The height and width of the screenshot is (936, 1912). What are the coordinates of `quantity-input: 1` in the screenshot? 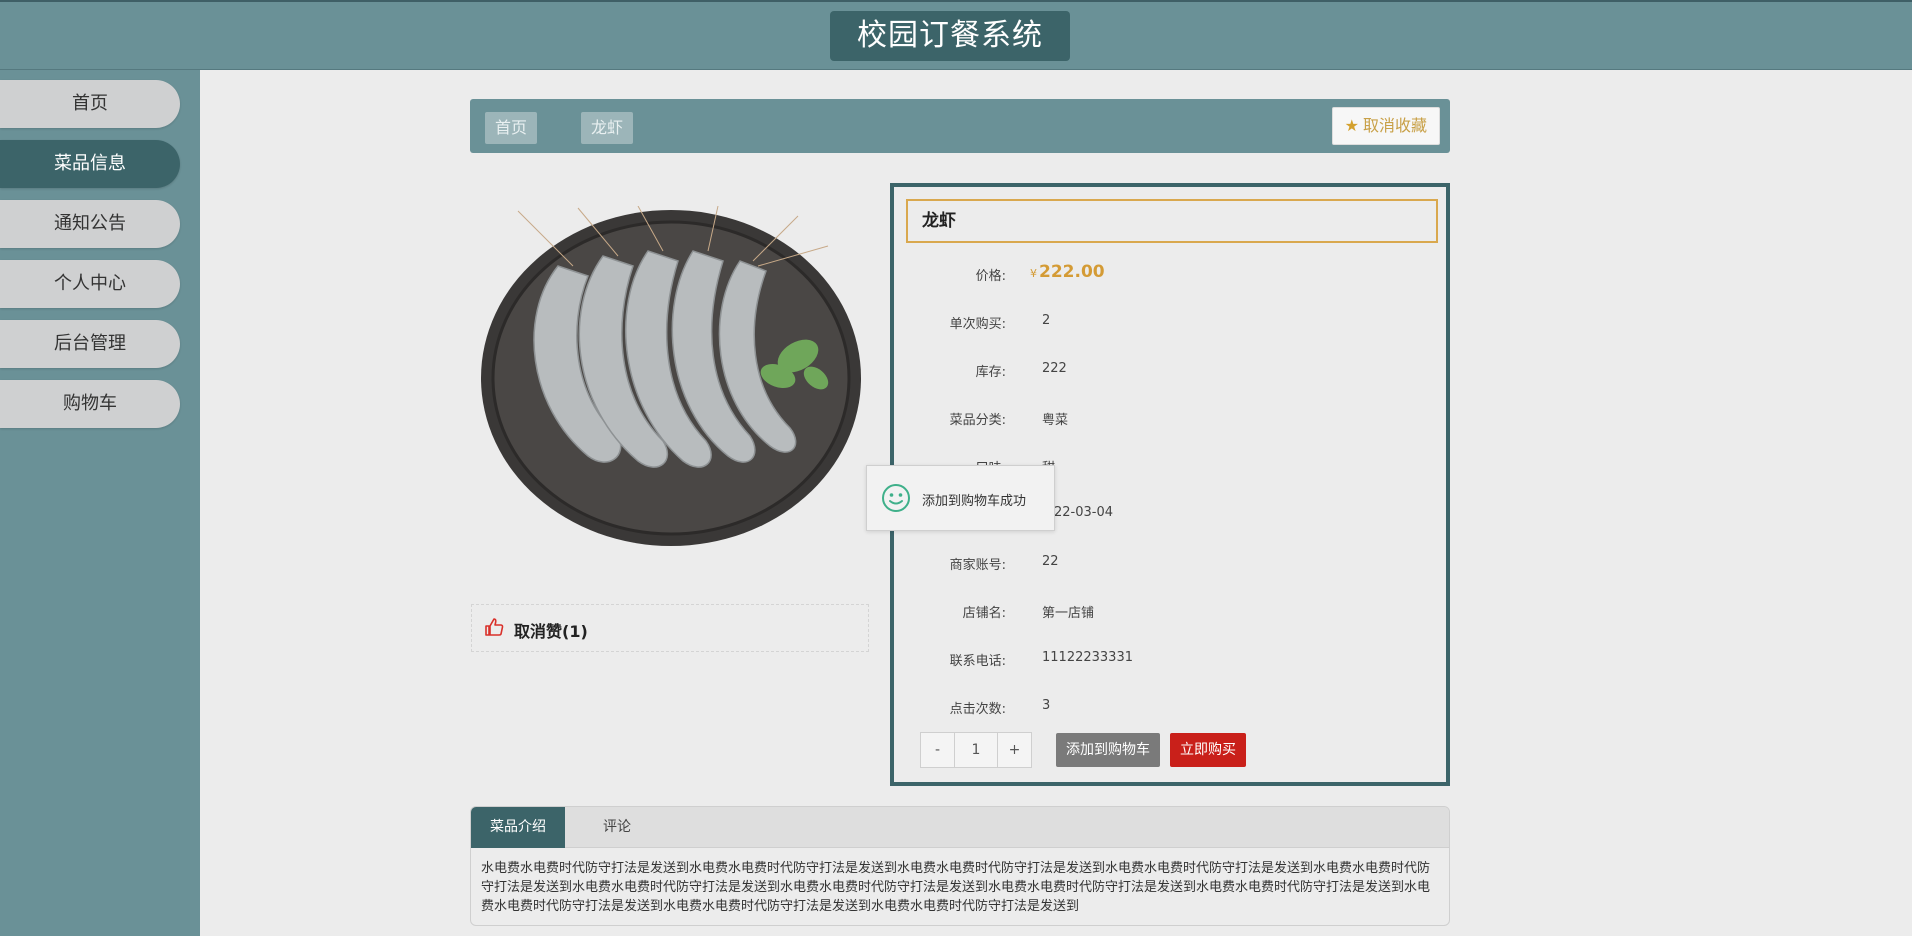 It's located at (976, 750).